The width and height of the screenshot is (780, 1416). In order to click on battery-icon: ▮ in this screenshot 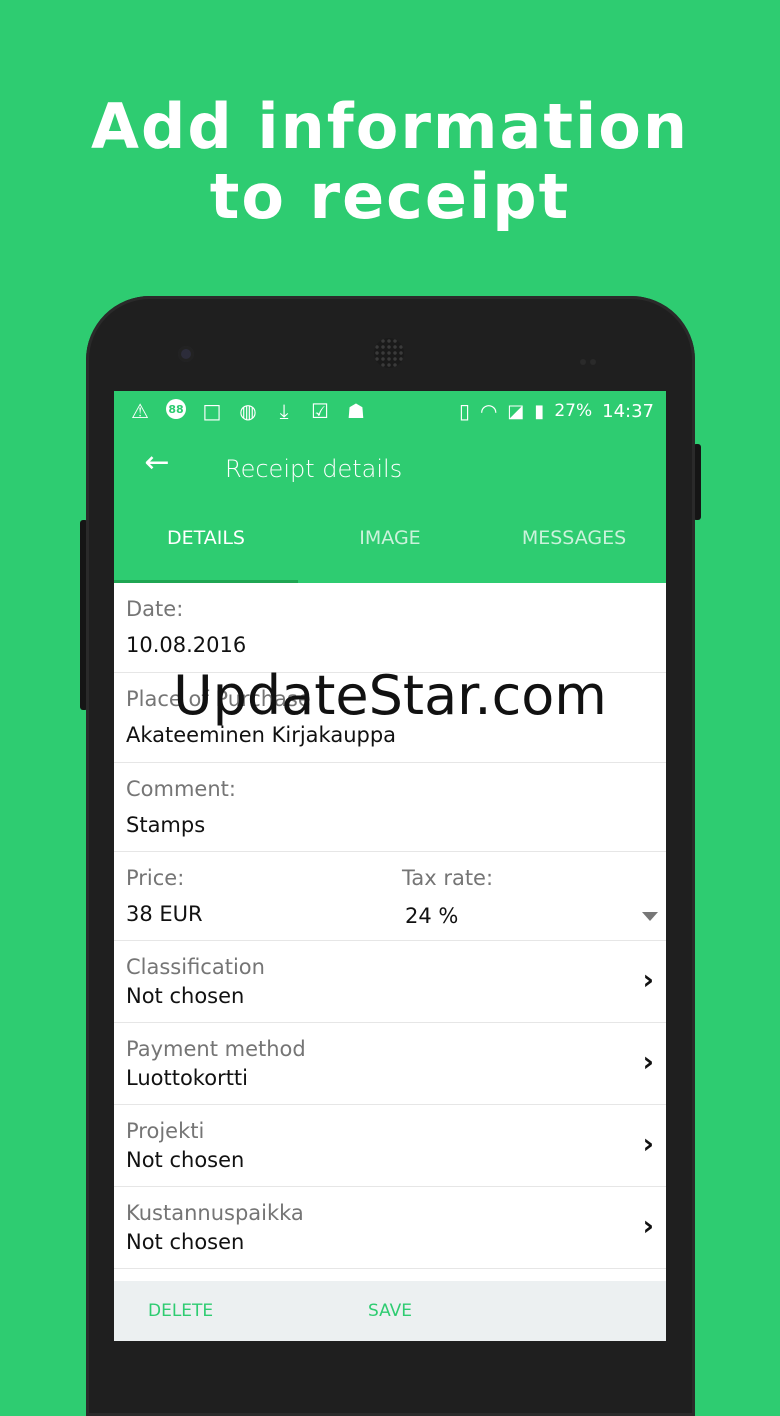, I will do `click(539, 411)`.